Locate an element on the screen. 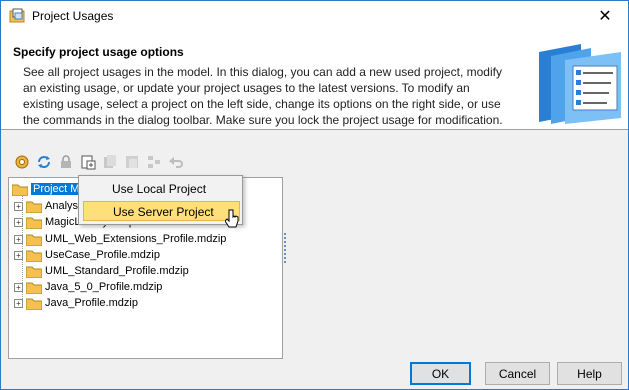 This screenshot has width=629, height=390. menu-item-use-local-project: Use Local Project is located at coordinates (161, 189).